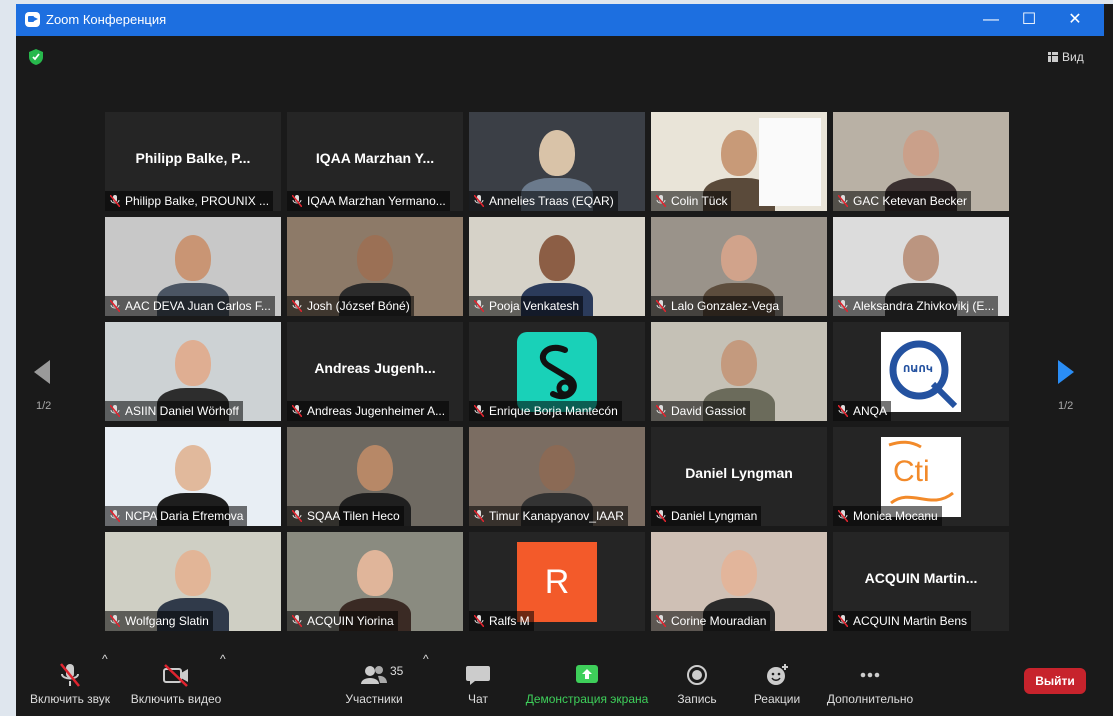 The height and width of the screenshot is (716, 1113). What do you see at coordinates (426, 684) in the screenshot?
I see `participants-options-caret: ^` at bounding box center [426, 684].